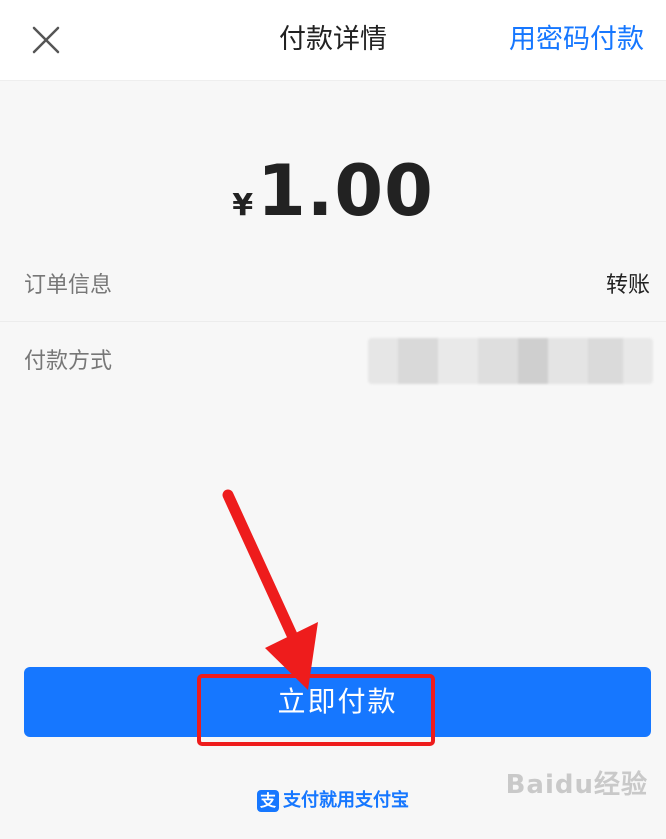 This screenshot has width=666, height=839. What do you see at coordinates (268, 801) in the screenshot?
I see `alipay-logo-icon: 支` at bounding box center [268, 801].